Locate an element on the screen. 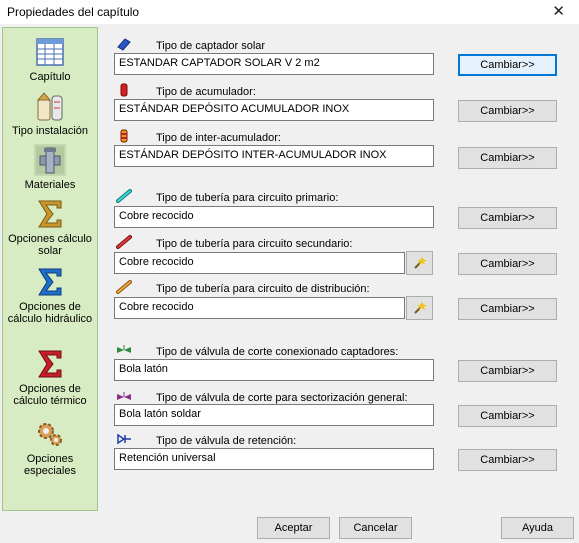 The height and width of the screenshot is (543, 579). check-valve-icon is located at coordinates (124, 439).